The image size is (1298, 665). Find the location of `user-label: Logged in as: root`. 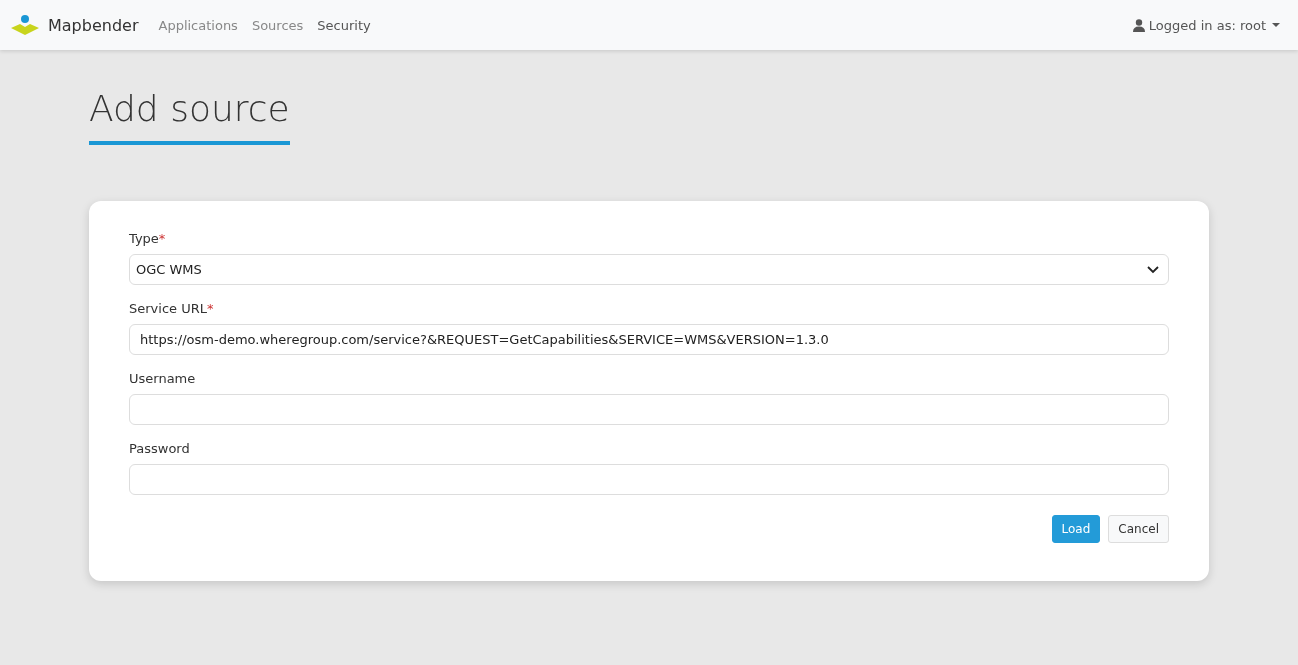

user-label: Logged in as: root is located at coordinates (1207, 25).